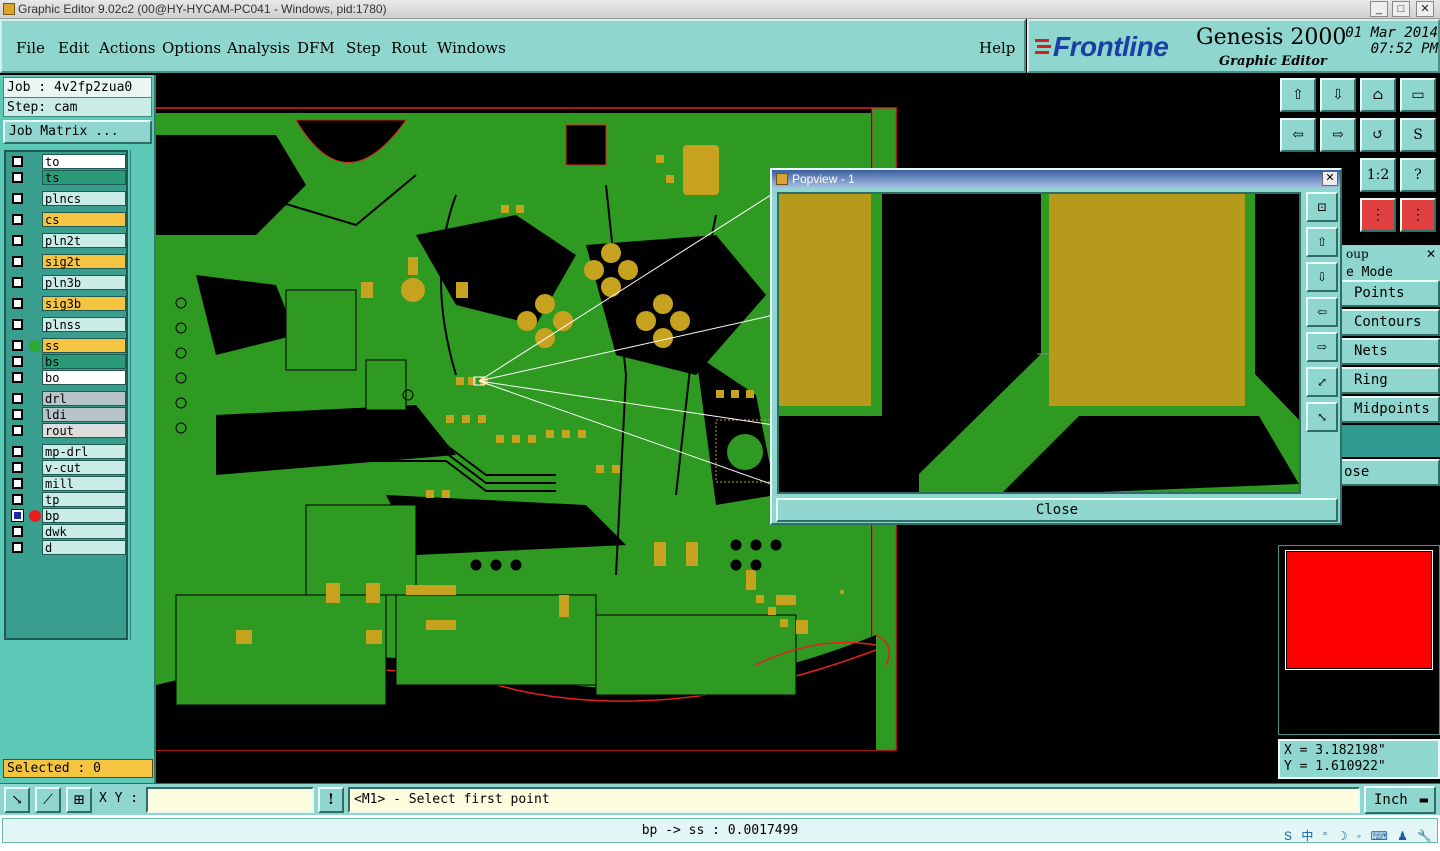  I want to click on layer-row-pln2t: pln2t, so click(67, 240).